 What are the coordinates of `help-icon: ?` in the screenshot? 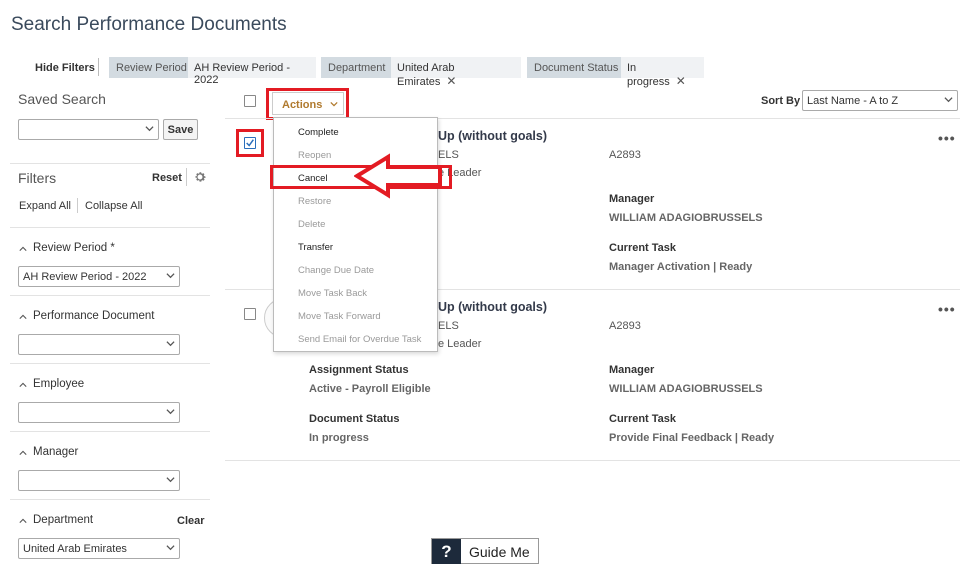 It's located at (446, 551).